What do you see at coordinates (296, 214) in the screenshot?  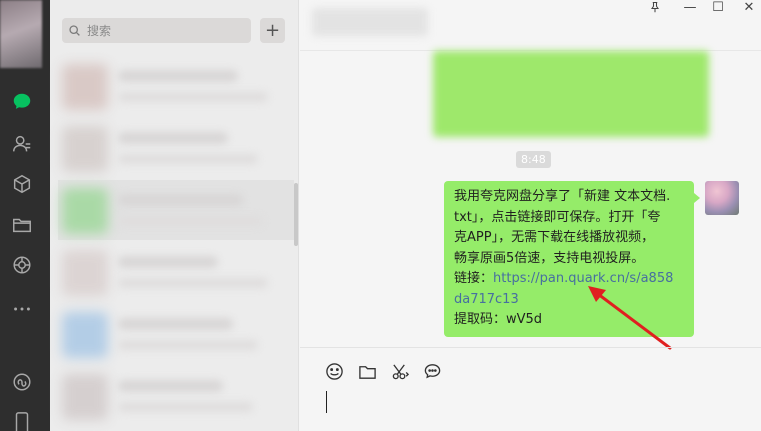 I see `list-scrollbar` at bounding box center [296, 214].